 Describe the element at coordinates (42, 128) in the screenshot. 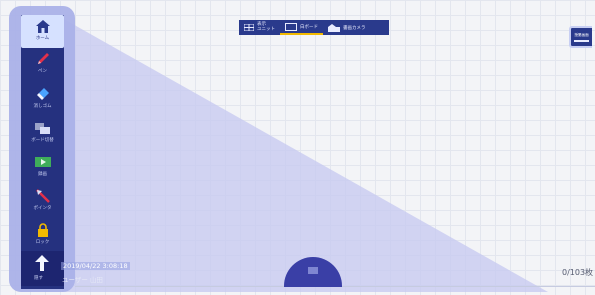

I see `board-icon` at that location.